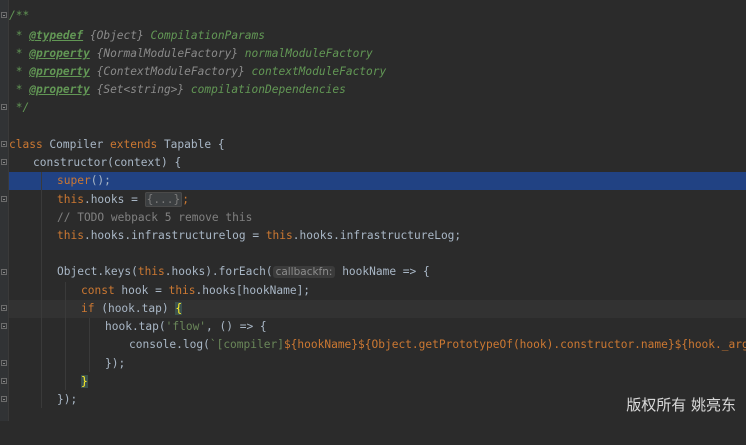  Describe the element at coordinates (84, 381) in the screenshot. I see `matched-brace: }` at that location.